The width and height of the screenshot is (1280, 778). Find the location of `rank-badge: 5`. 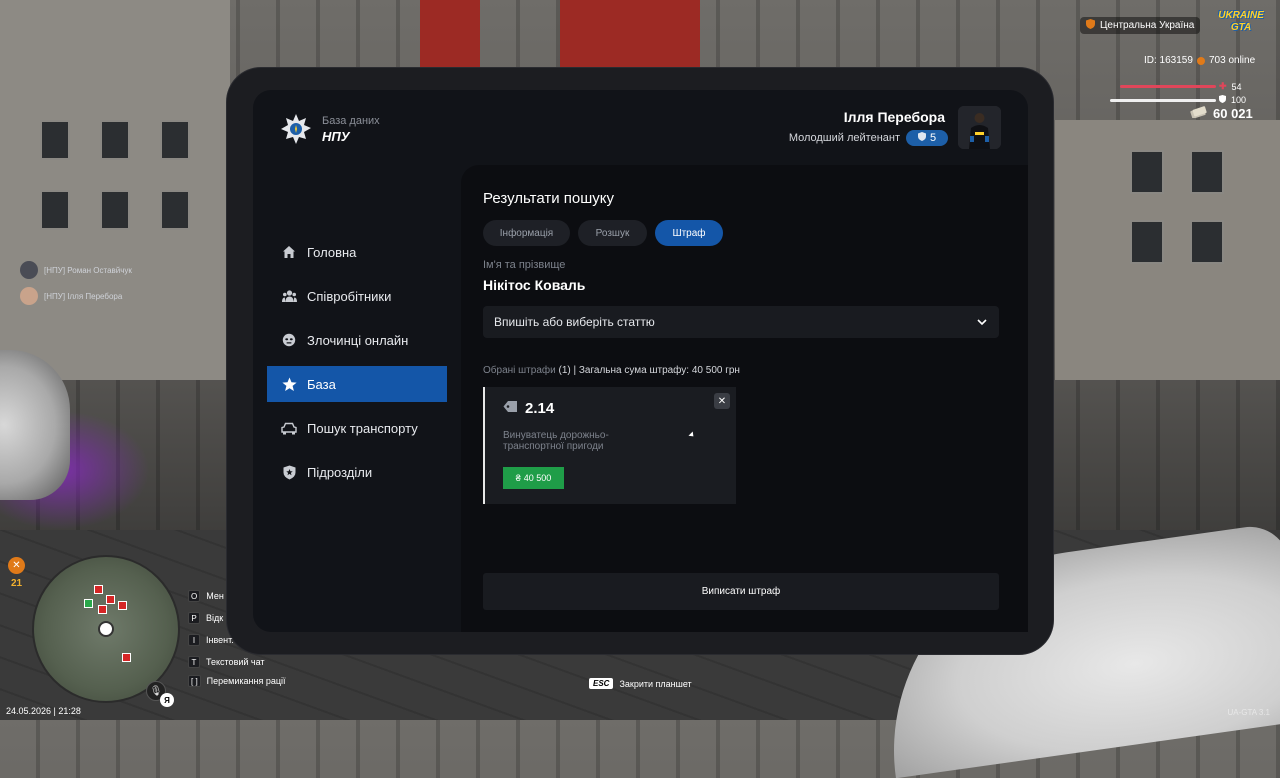

rank-badge: 5 is located at coordinates (927, 138).